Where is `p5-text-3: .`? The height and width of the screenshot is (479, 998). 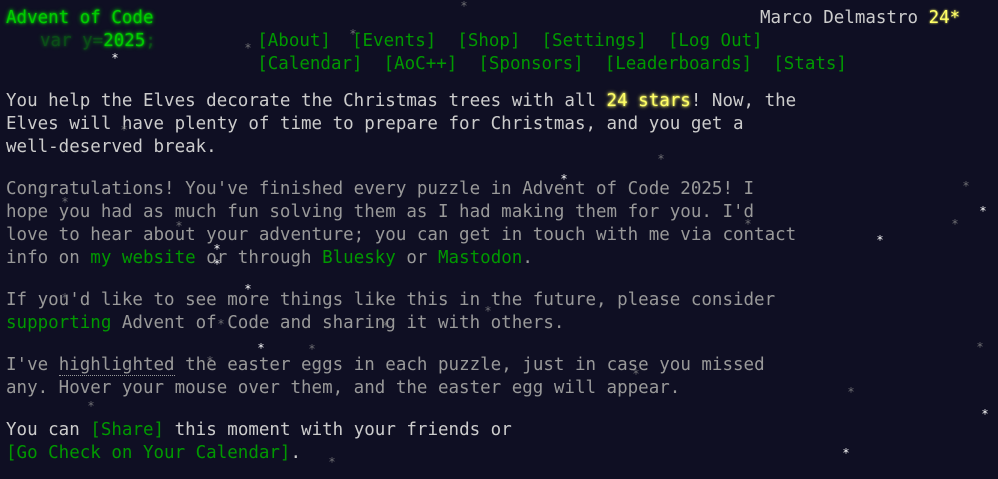
p5-text-3: . is located at coordinates (296, 453).